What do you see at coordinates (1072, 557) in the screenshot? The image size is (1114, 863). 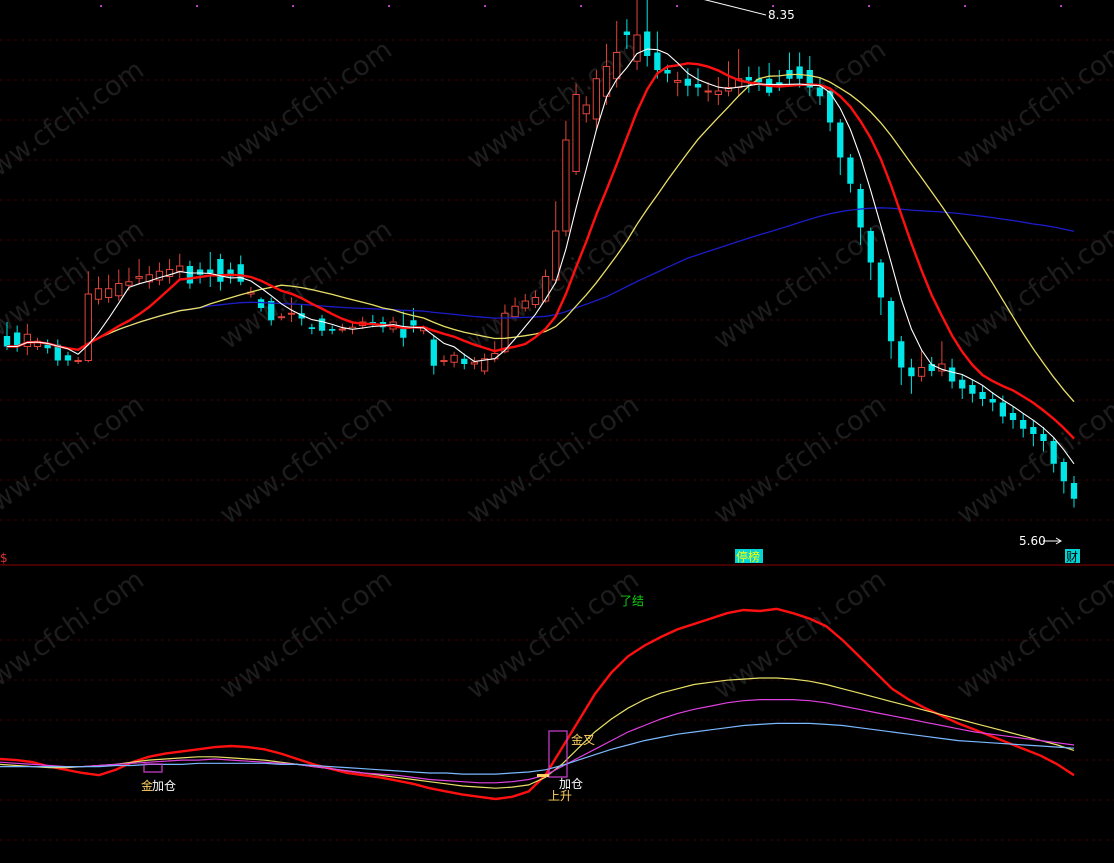 I see `finance-tag: 财` at bounding box center [1072, 557].